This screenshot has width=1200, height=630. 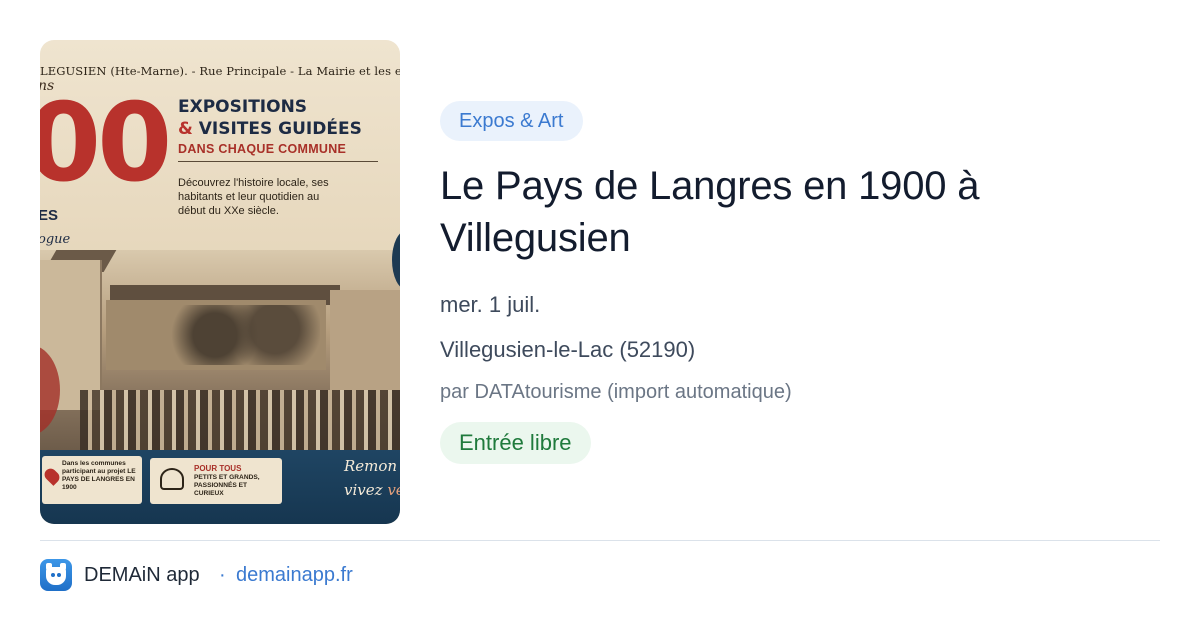 I want to click on poster-side-fragment: ES, so click(x=49, y=215).